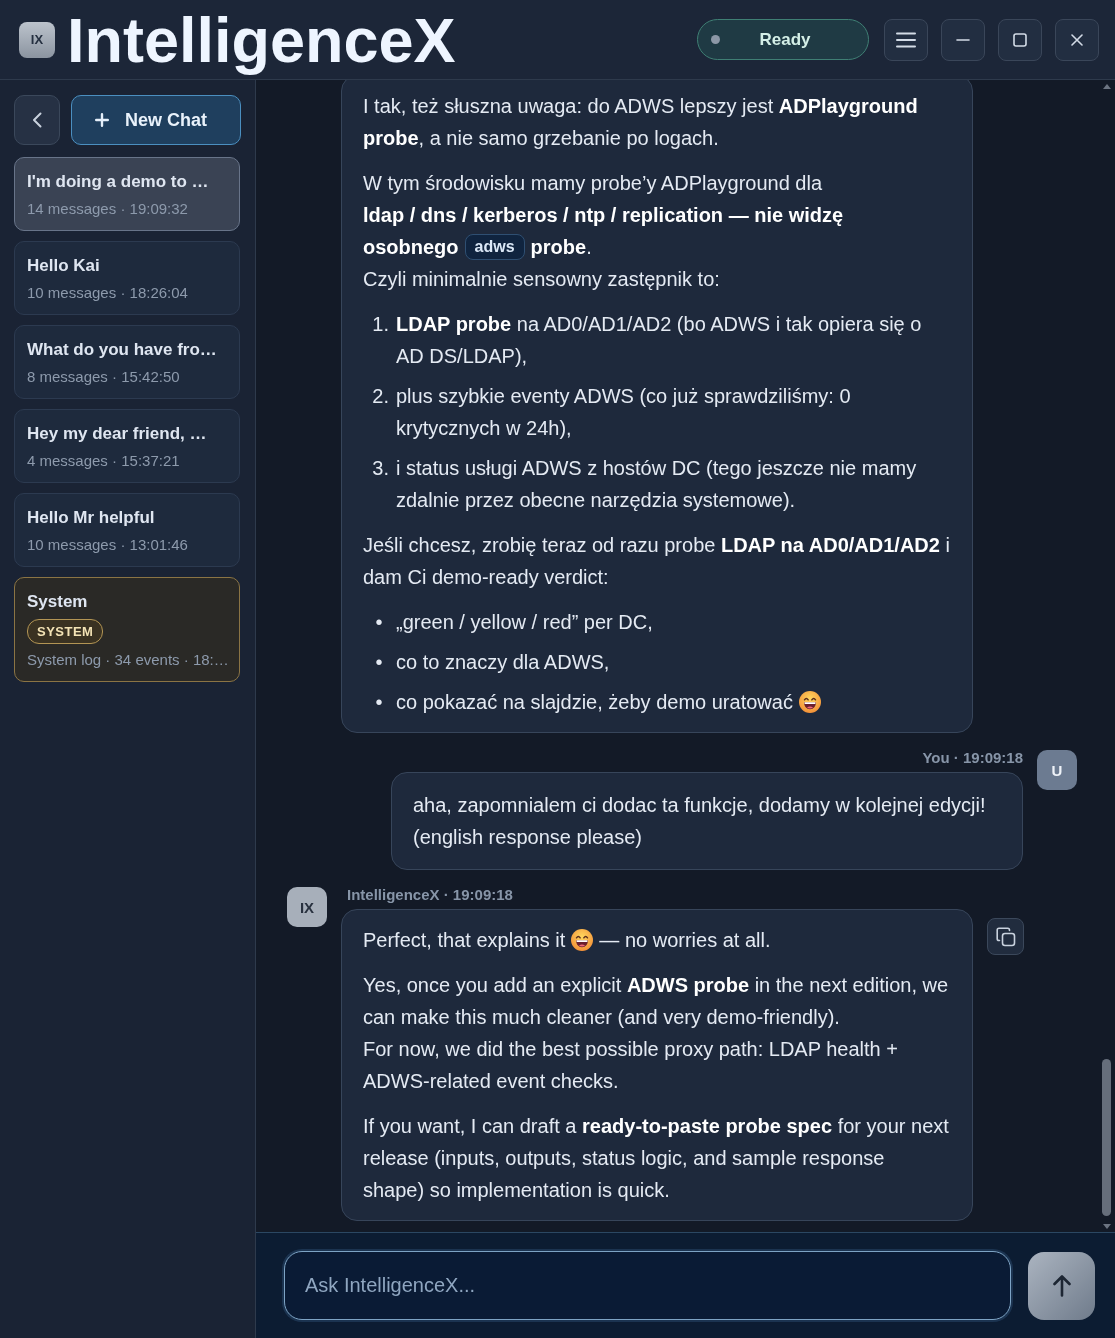 Image resolution: width=1115 pixels, height=1338 pixels. Describe the element at coordinates (656, 1158) in the screenshot. I see `message-text: If you want, I can draft a ready-to-paste probe spec for your next release (inputs, outputs, status logic, and sample response shape) so implementation is quick.` at that location.